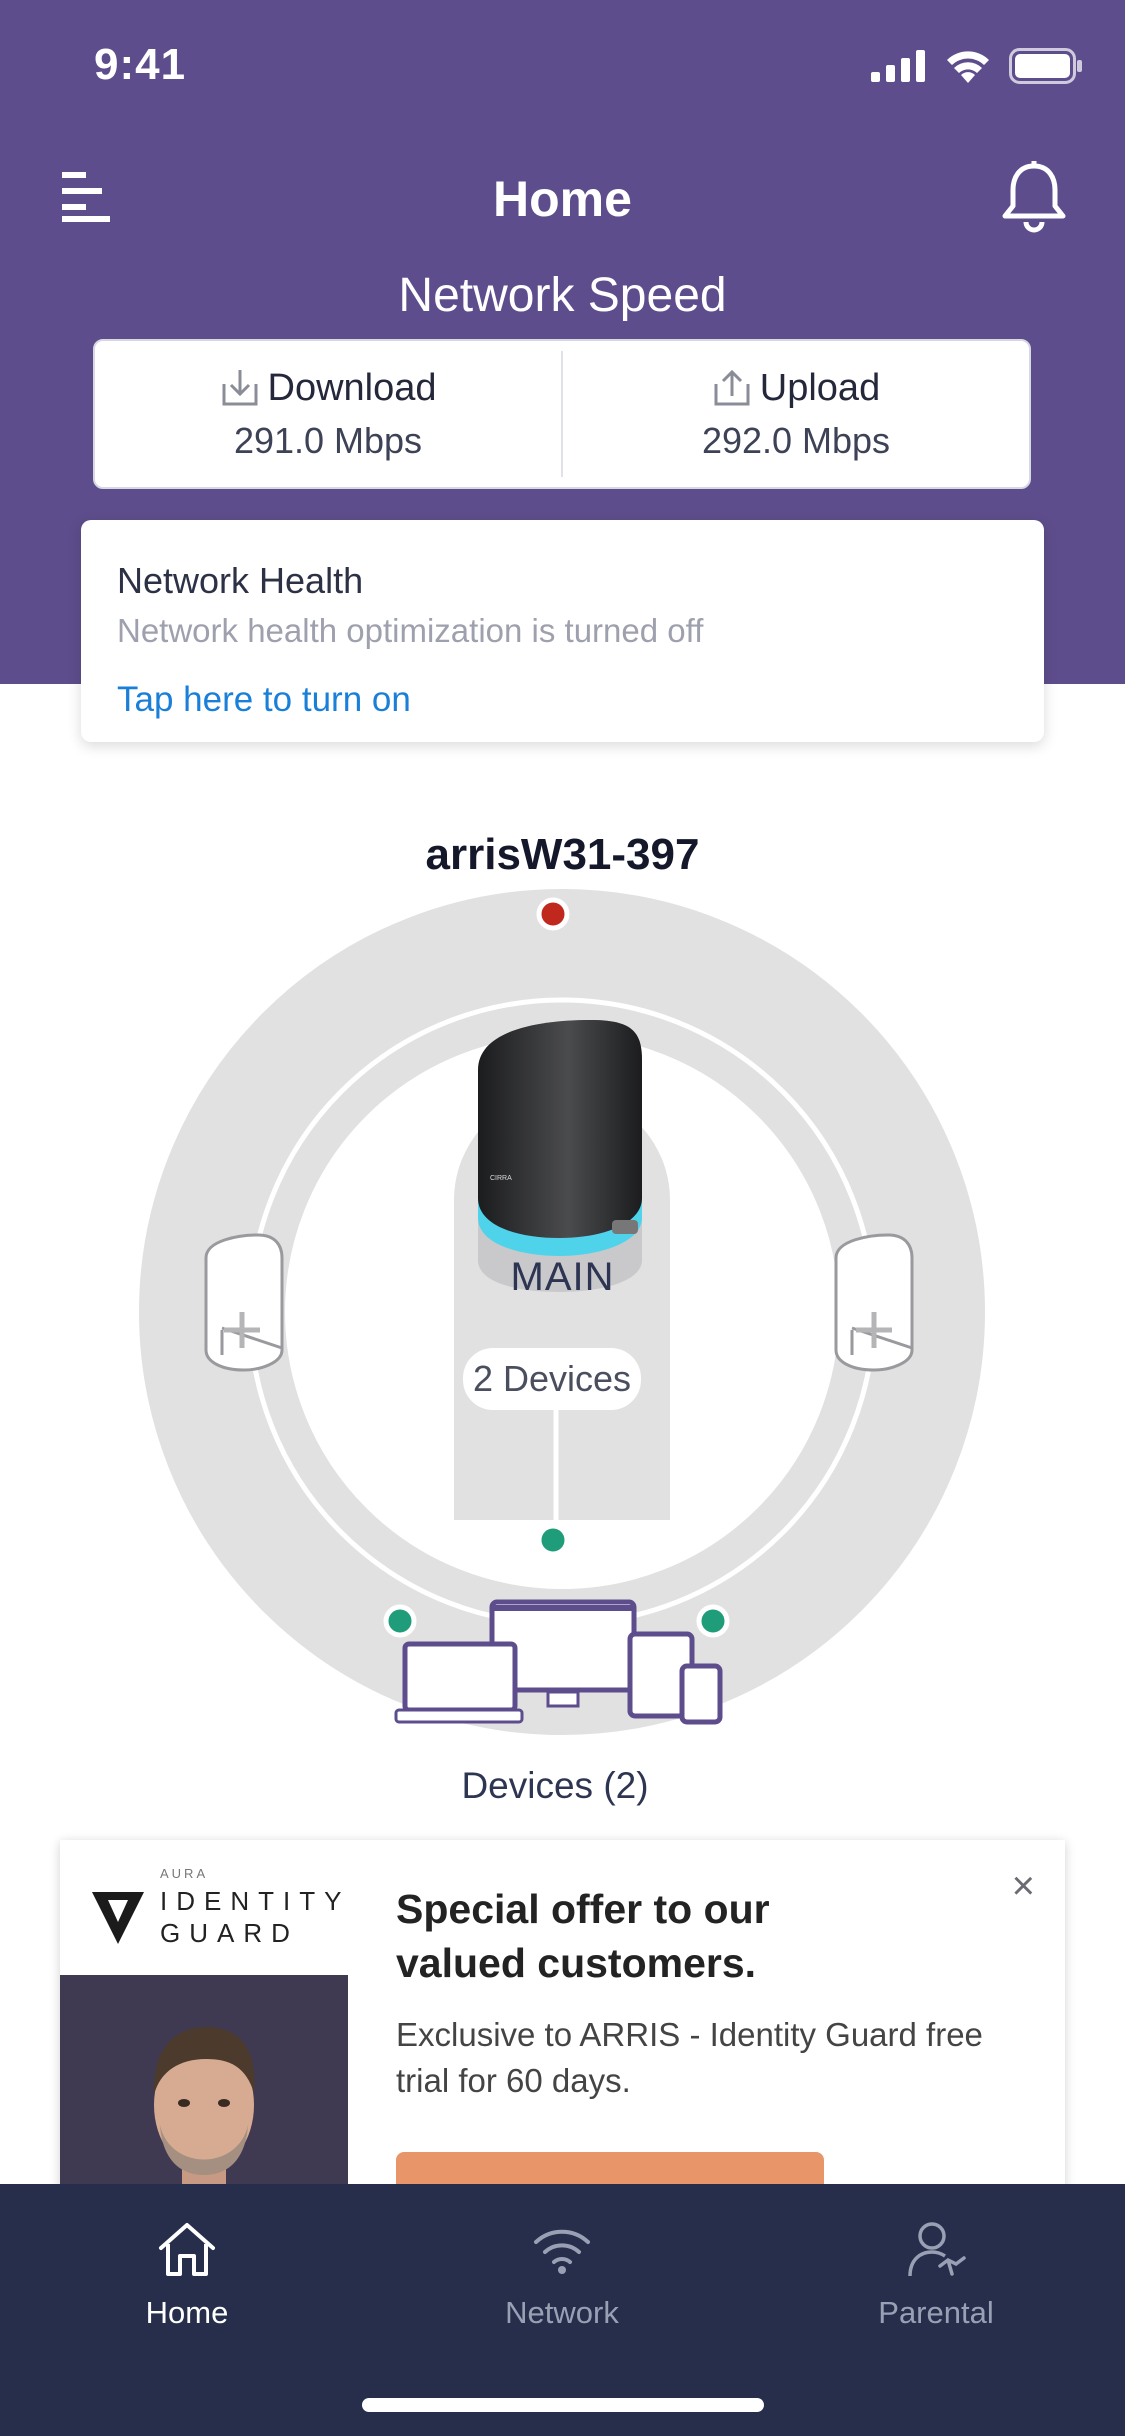 The width and height of the screenshot is (1125, 2436). Describe the element at coordinates (400, 1621) in the screenshot. I see `device-dot-left` at that location.